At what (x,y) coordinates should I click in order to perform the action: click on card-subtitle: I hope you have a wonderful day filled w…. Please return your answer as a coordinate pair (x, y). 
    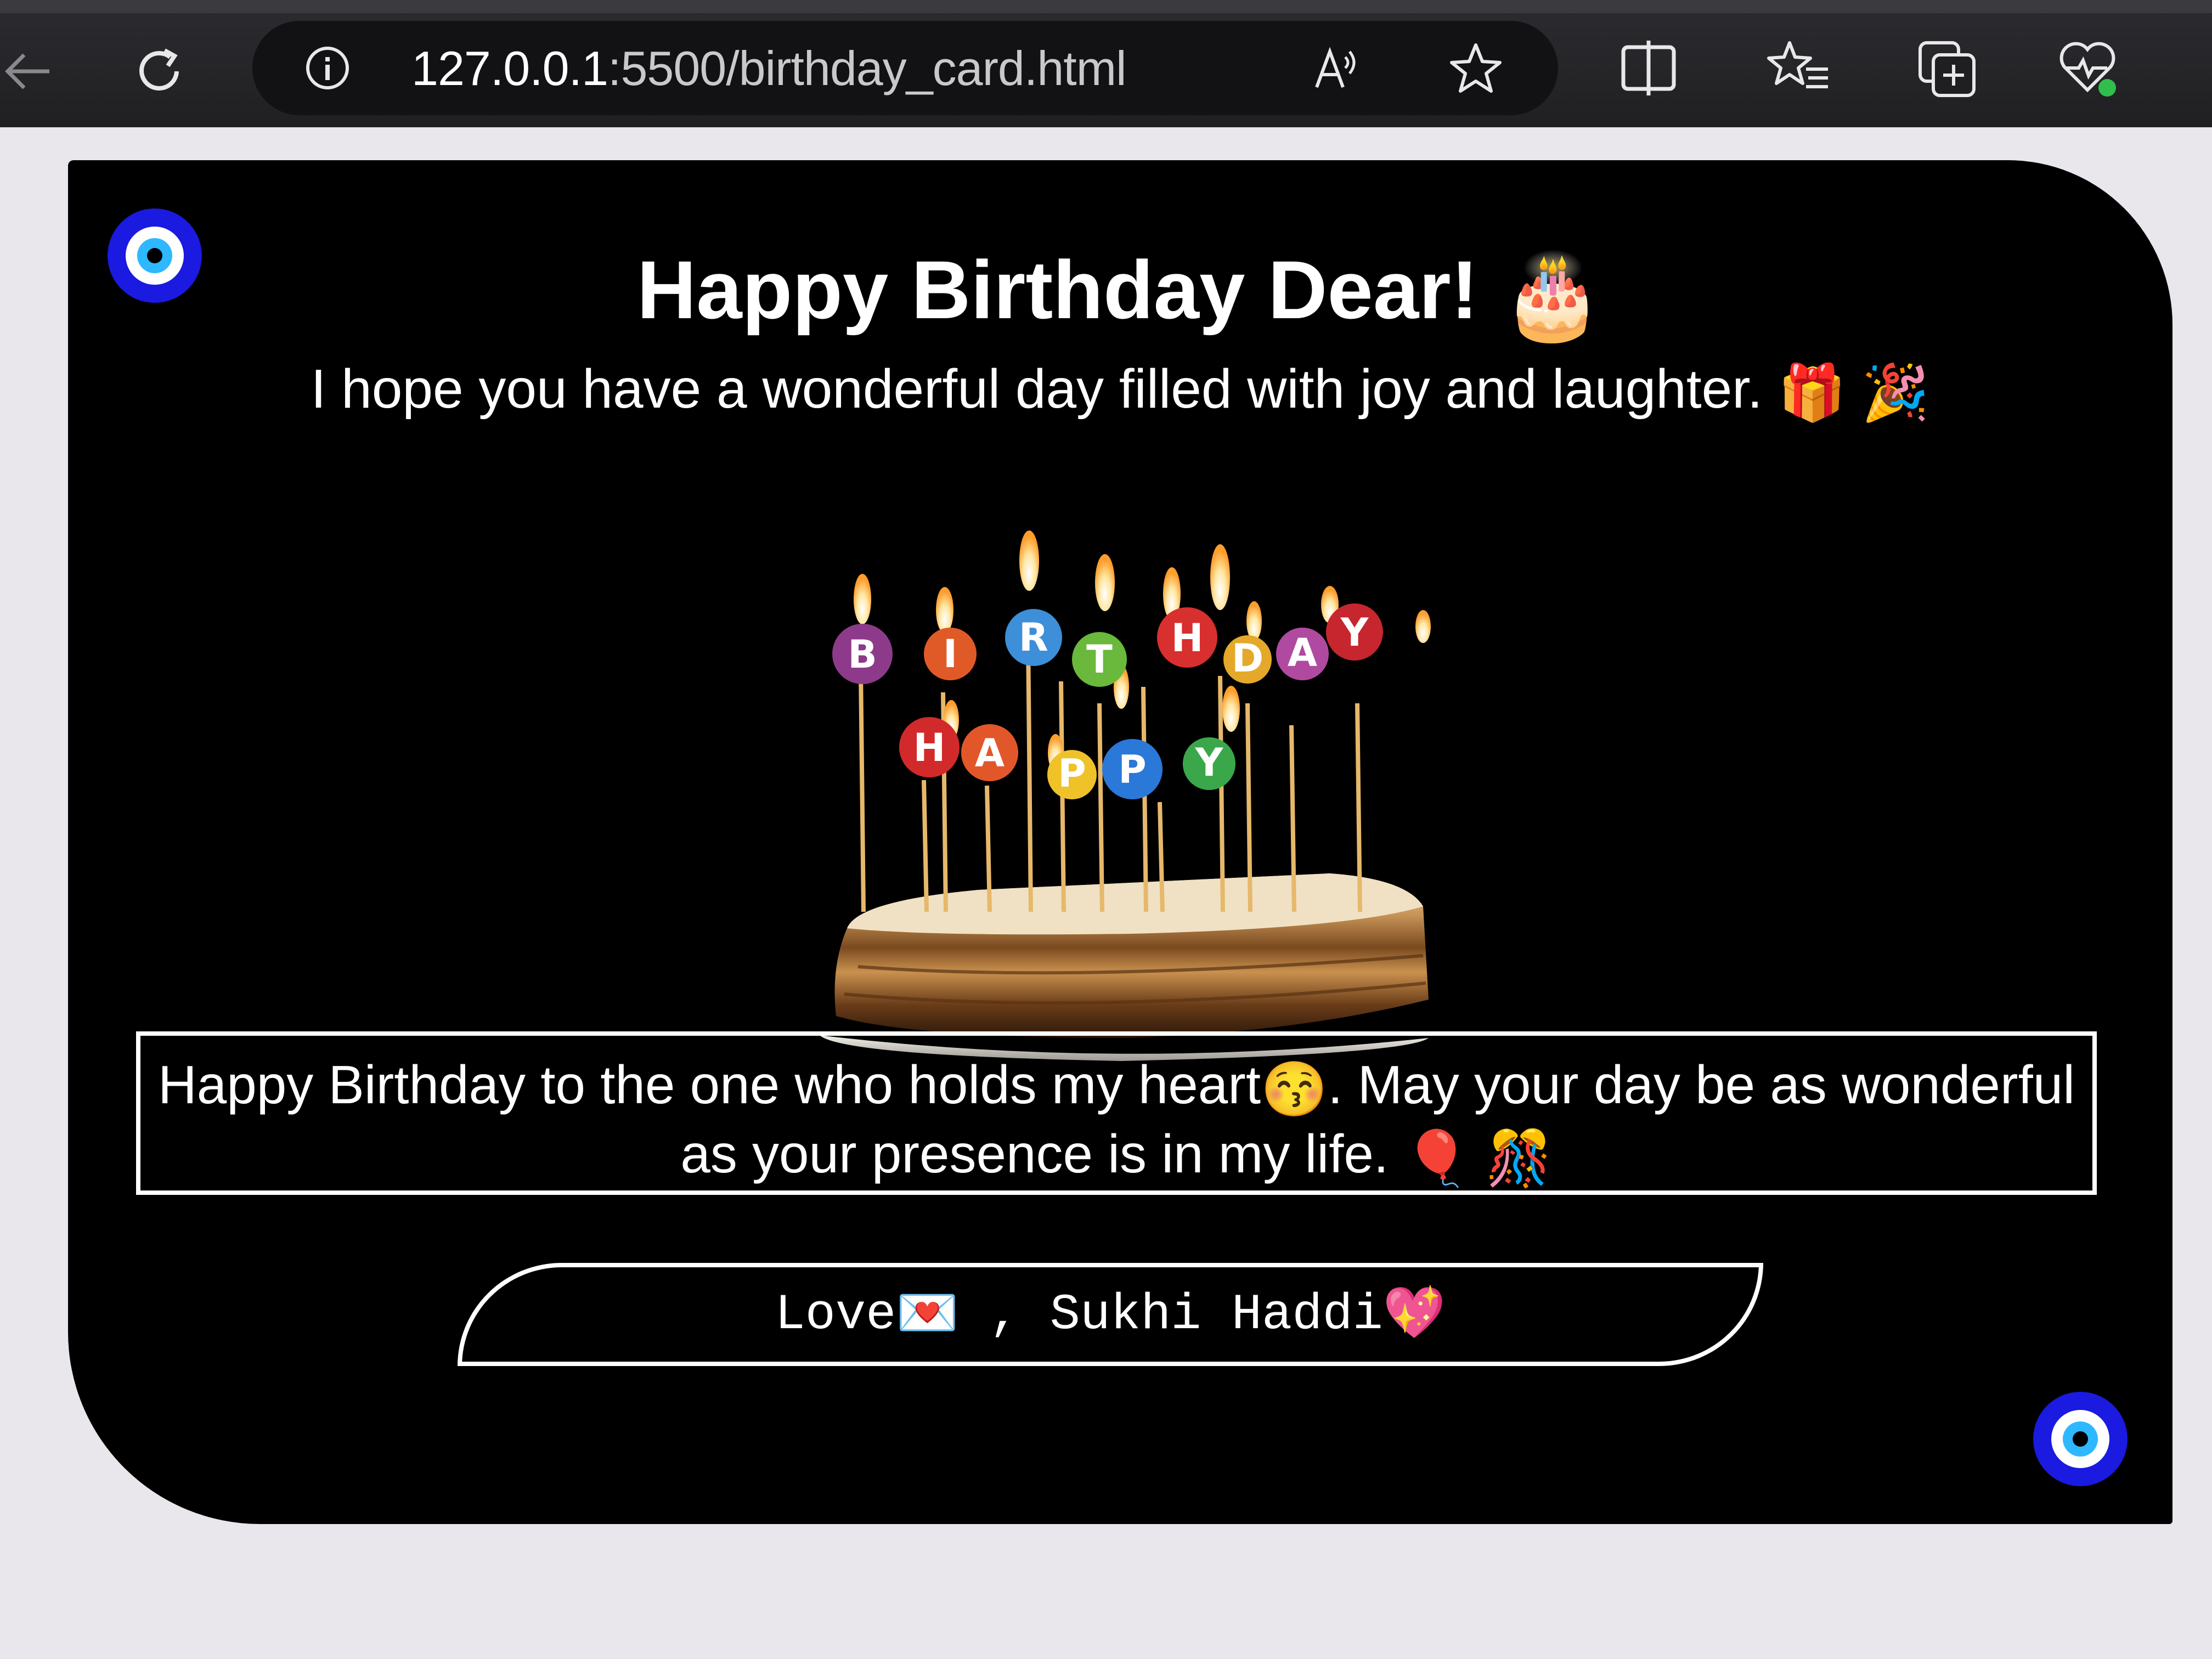
    Looking at the image, I should click on (1120, 392).